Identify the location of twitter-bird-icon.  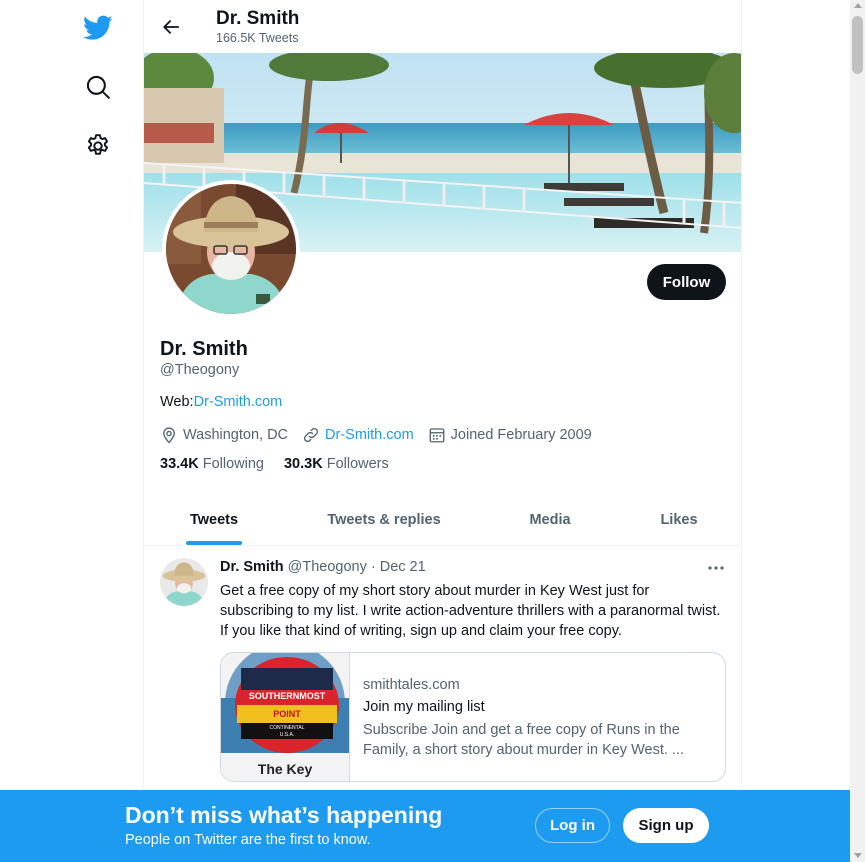
(98, 28).